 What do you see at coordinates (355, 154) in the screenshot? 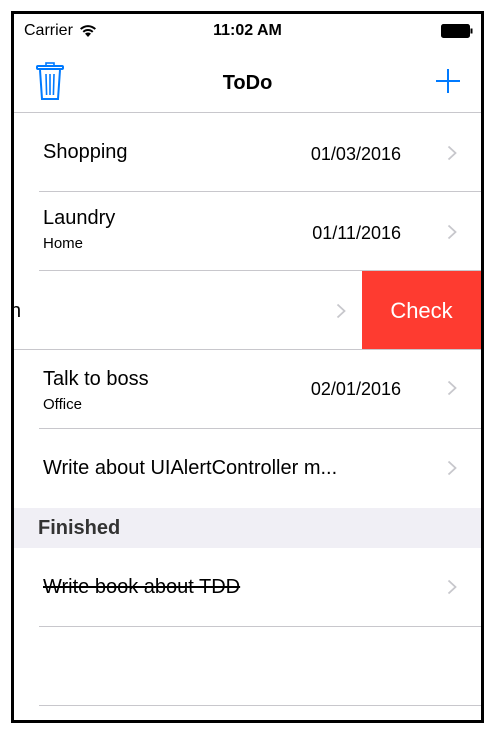
I see `todo-date: 01/03/2016` at bounding box center [355, 154].